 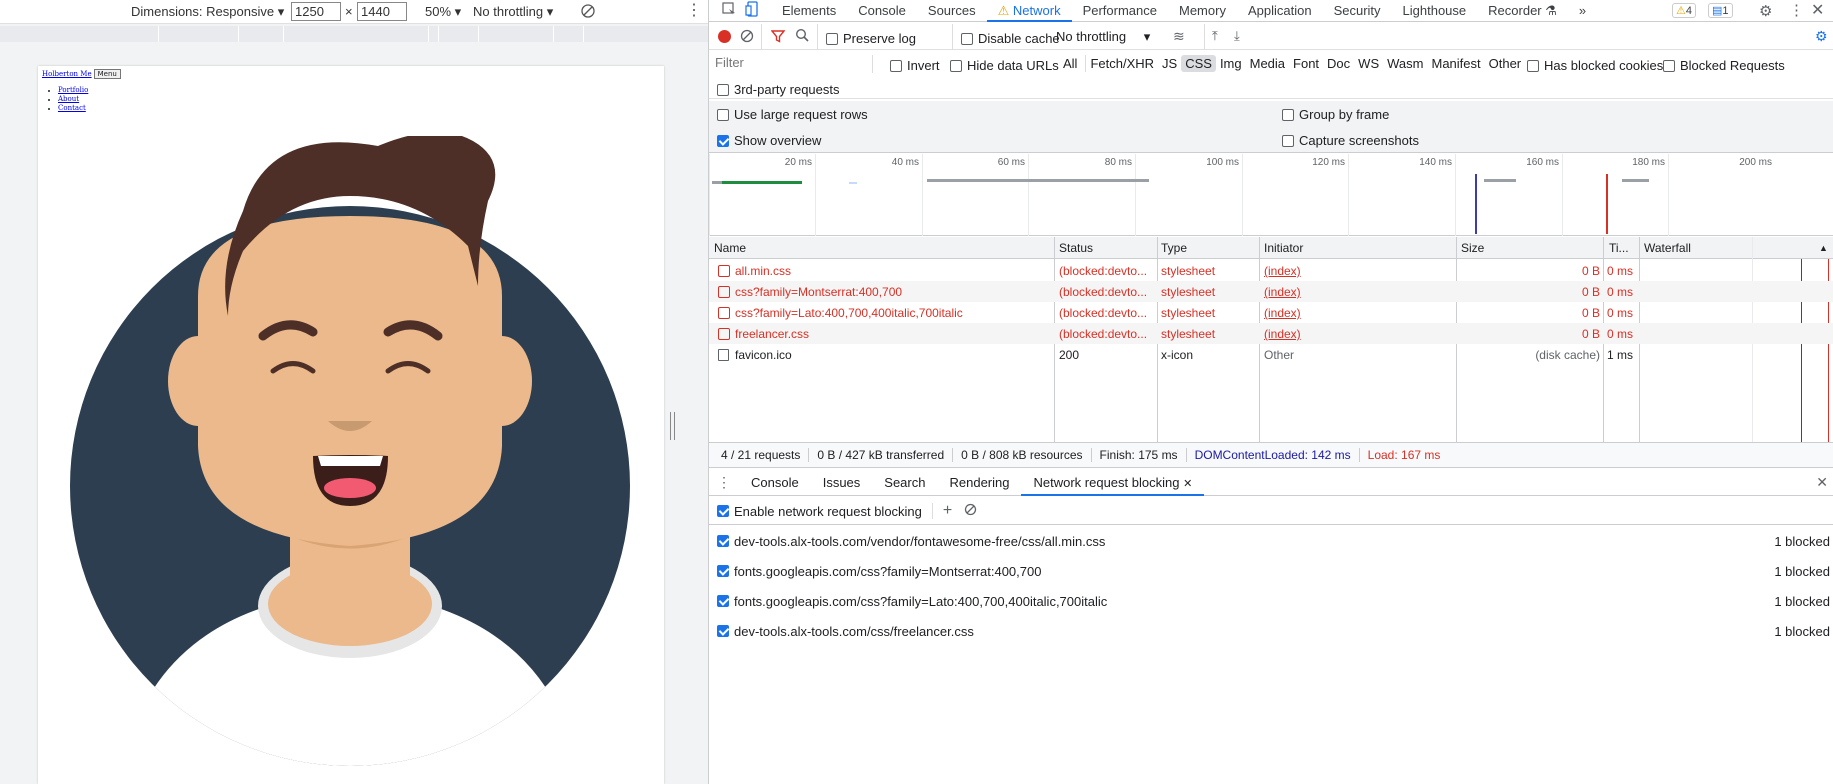 What do you see at coordinates (1522, 11) in the screenshot?
I see `tab-recorder: Recorder ⚗` at bounding box center [1522, 11].